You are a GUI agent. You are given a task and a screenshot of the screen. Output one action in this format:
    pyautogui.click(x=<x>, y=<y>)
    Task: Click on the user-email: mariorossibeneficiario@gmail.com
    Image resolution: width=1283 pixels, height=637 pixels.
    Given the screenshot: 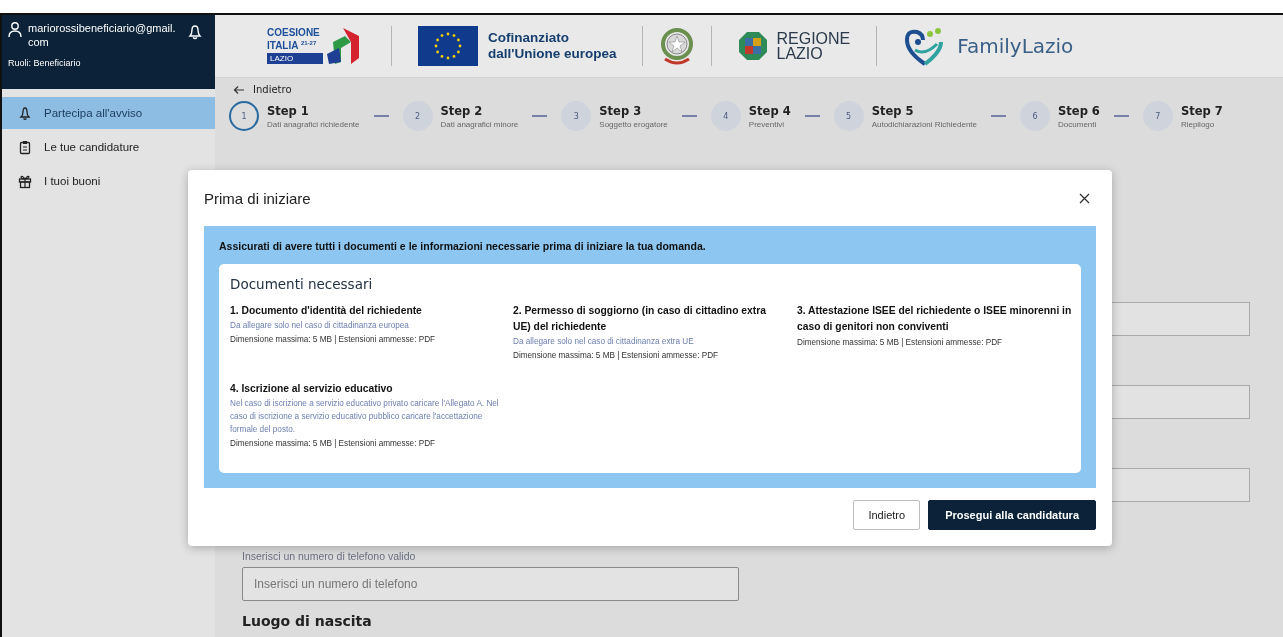 What is the action you would take?
    pyautogui.click(x=102, y=35)
    